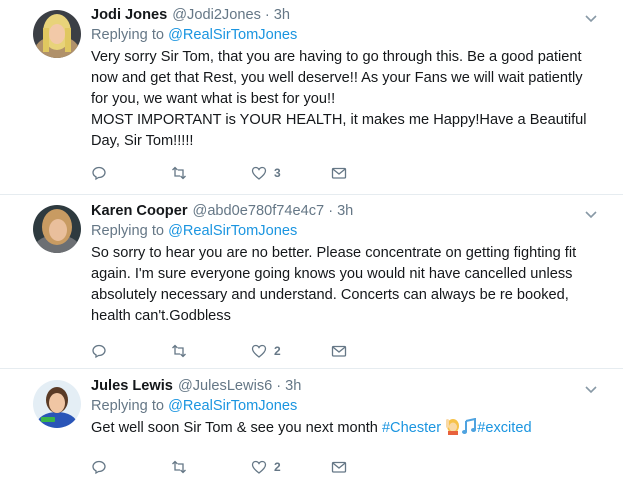 This screenshot has height=480, width=623. What do you see at coordinates (225, 386) in the screenshot?
I see `user-handle: @JulesLewis6` at bounding box center [225, 386].